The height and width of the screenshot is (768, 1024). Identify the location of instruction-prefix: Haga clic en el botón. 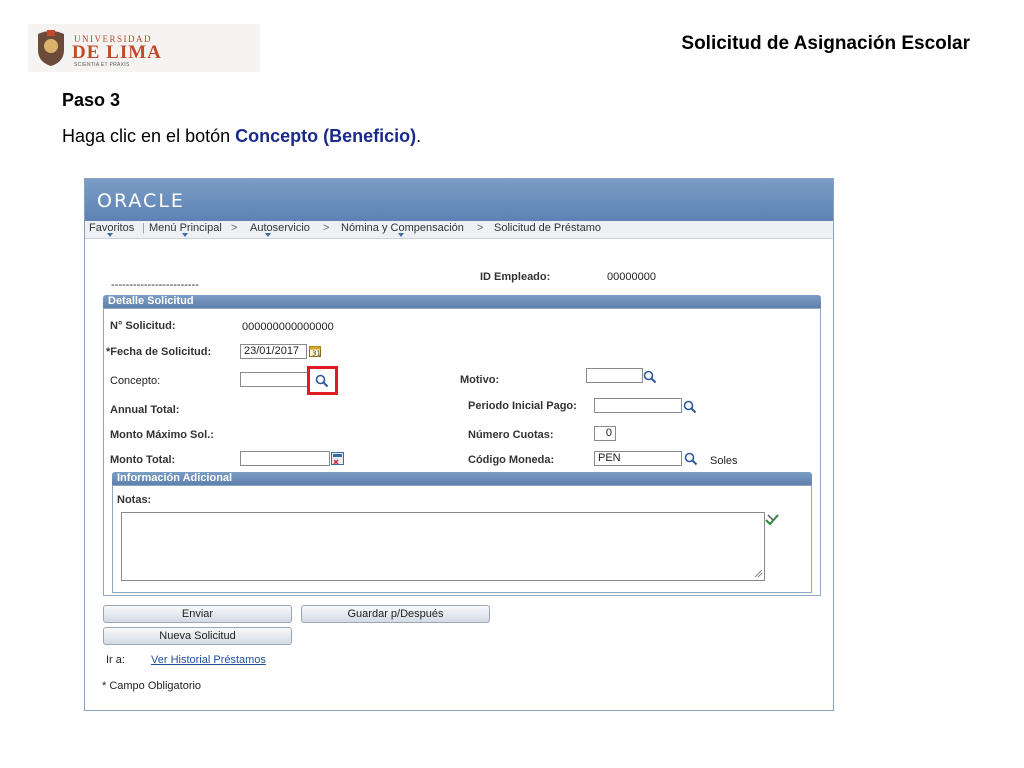
(149, 136).